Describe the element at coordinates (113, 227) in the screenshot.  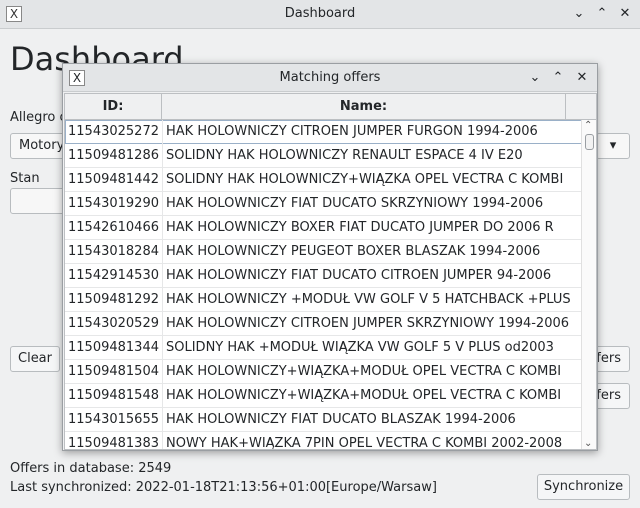
I see `cell-id: 11542610466` at that location.